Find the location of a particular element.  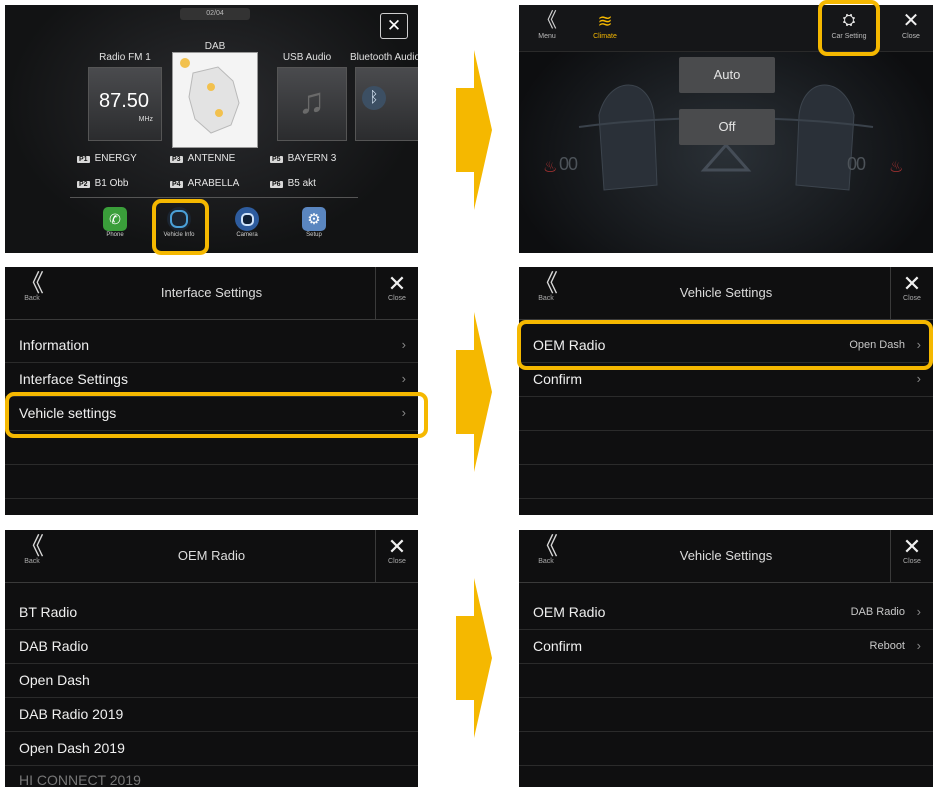

list-item-open-dash: Open Dash is located at coordinates (211, 681).